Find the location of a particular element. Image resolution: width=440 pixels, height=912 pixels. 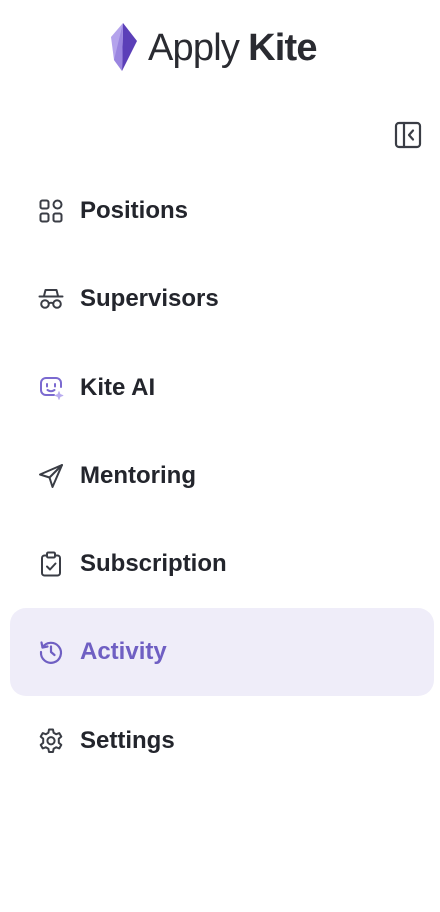

sidebar-item-label: Kite AI is located at coordinates (118, 387).